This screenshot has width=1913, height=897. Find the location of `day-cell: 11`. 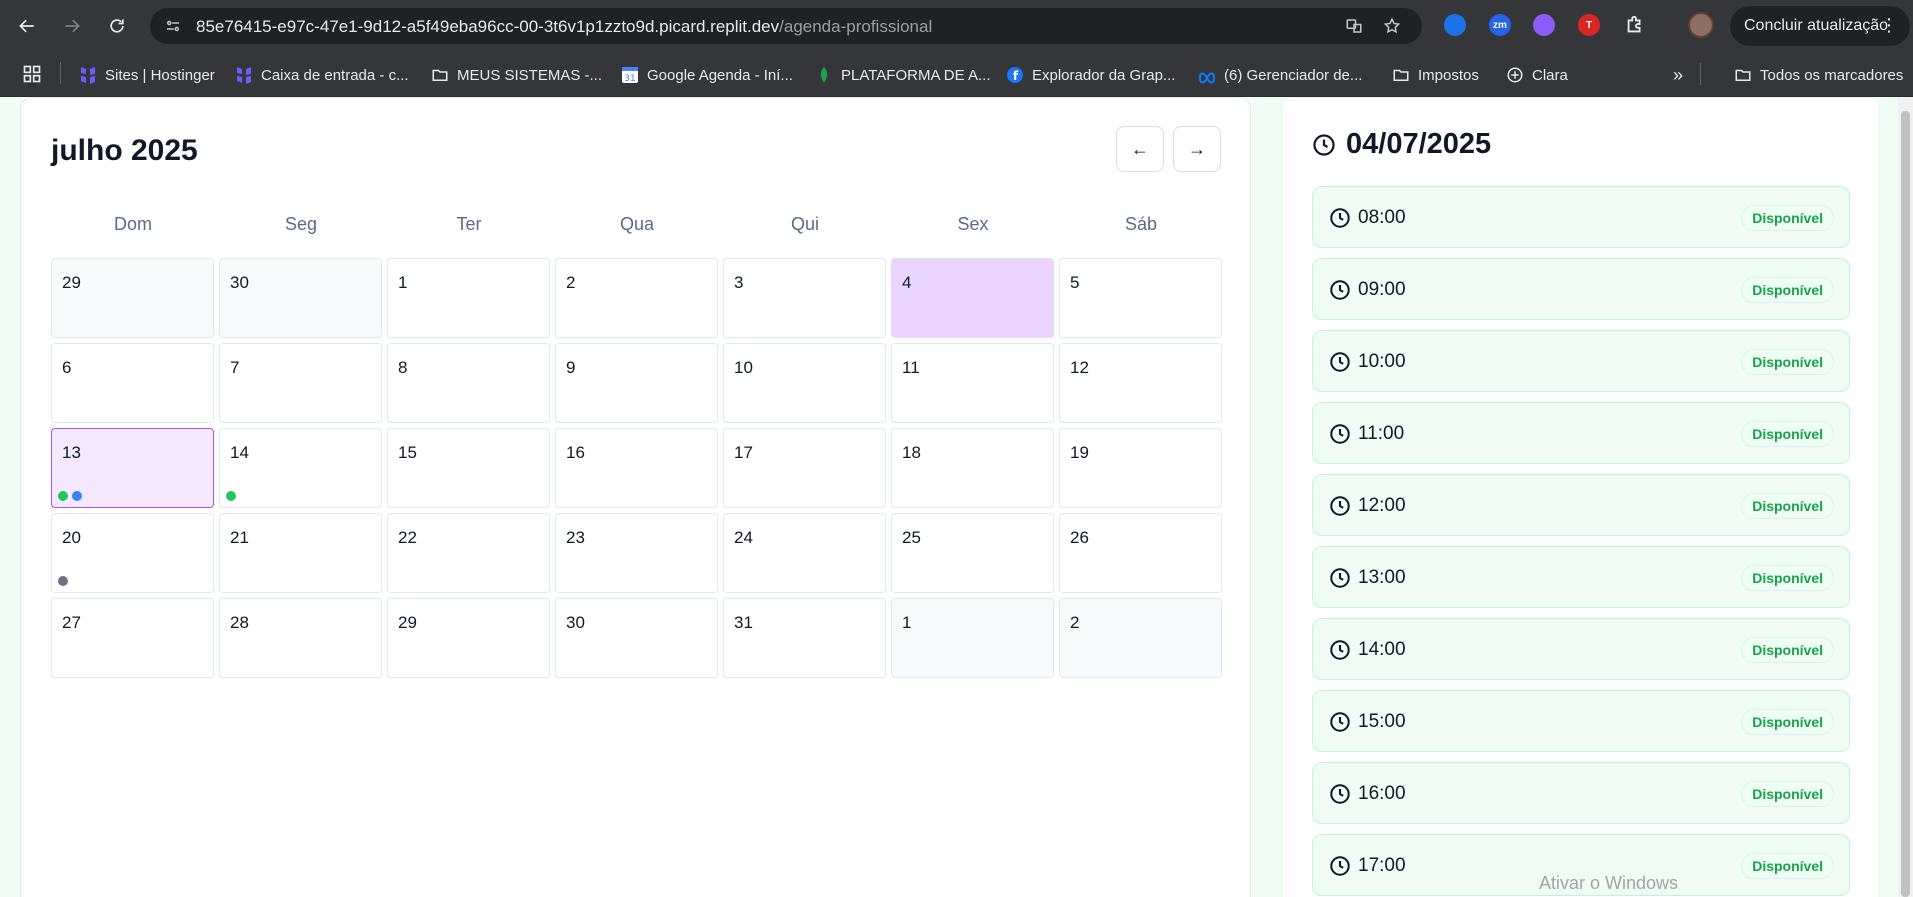

day-cell: 11 is located at coordinates (972, 383).